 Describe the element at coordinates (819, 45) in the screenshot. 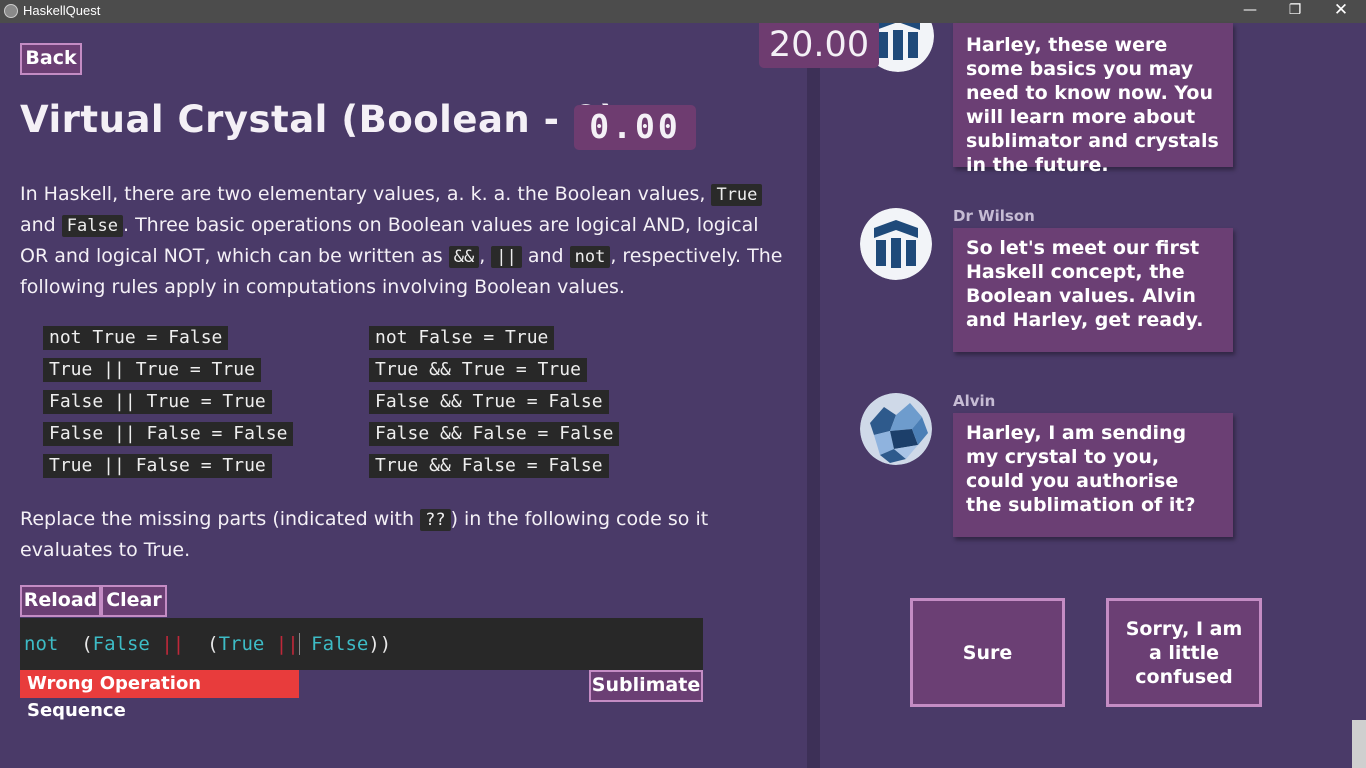

I see `timer-badge: 20.00` at that location.